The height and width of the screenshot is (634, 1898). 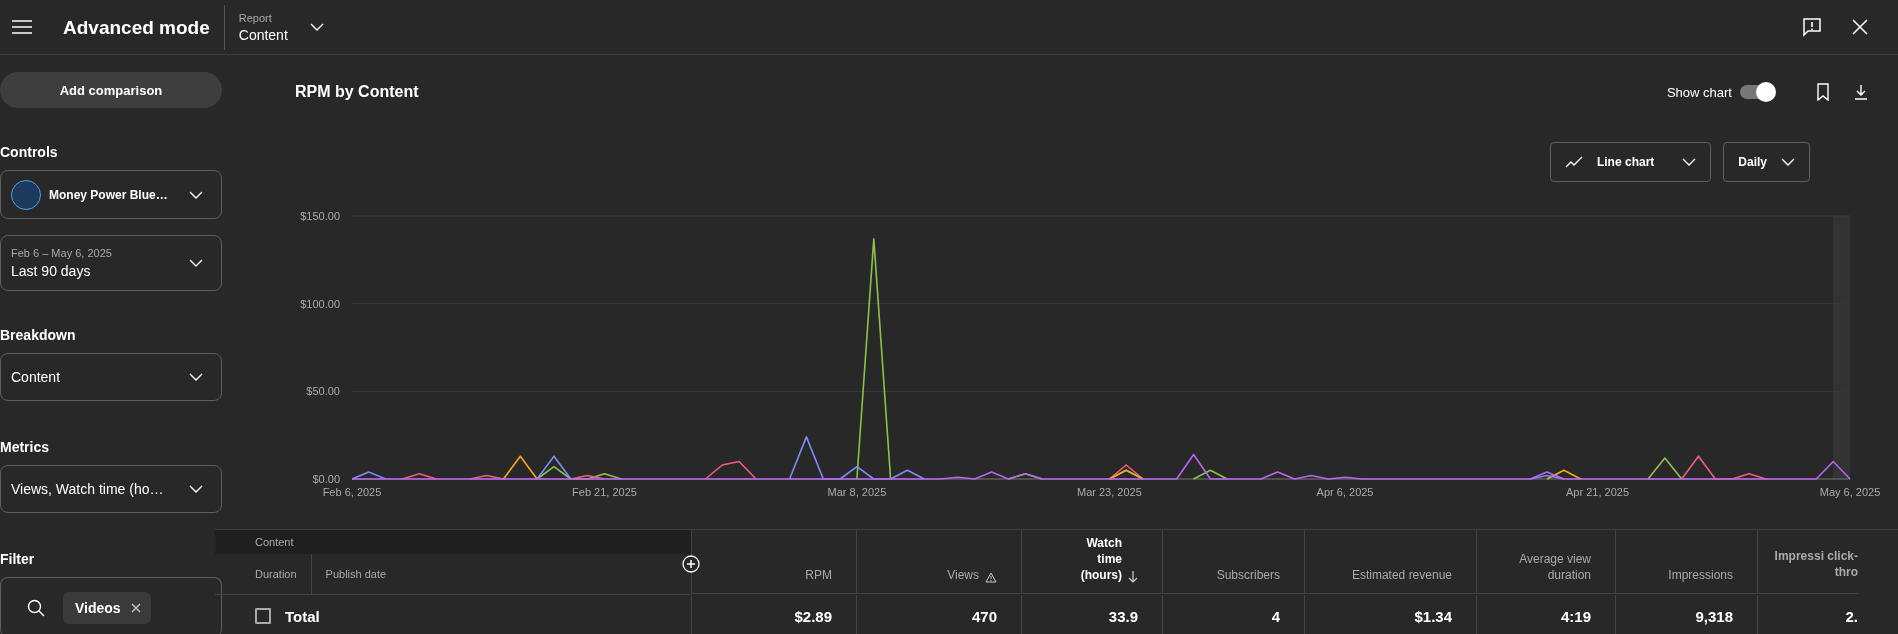 What do you see at coordinates (1248, 575) in the screenshot?
I see `column-header: Subscribers` at bounding box center [1248, 575].